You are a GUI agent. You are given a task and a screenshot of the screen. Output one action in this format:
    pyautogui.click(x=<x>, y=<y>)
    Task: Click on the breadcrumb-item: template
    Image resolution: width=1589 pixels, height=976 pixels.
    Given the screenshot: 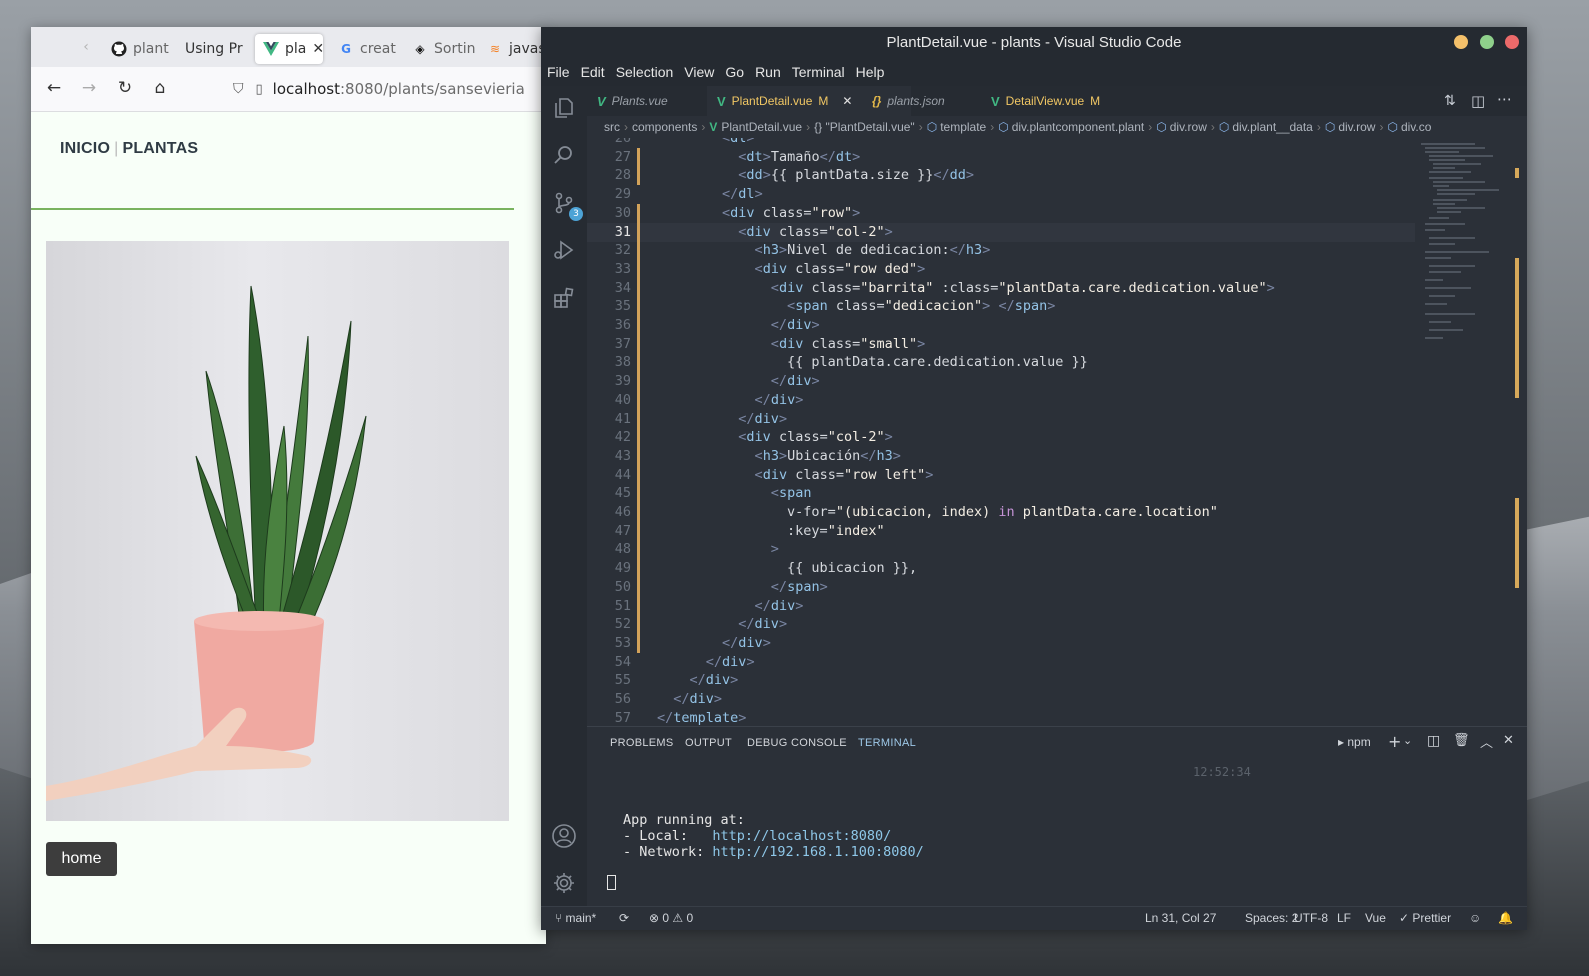 What is the action you would take?
    pyautogui.click(x=963, y=127)
    